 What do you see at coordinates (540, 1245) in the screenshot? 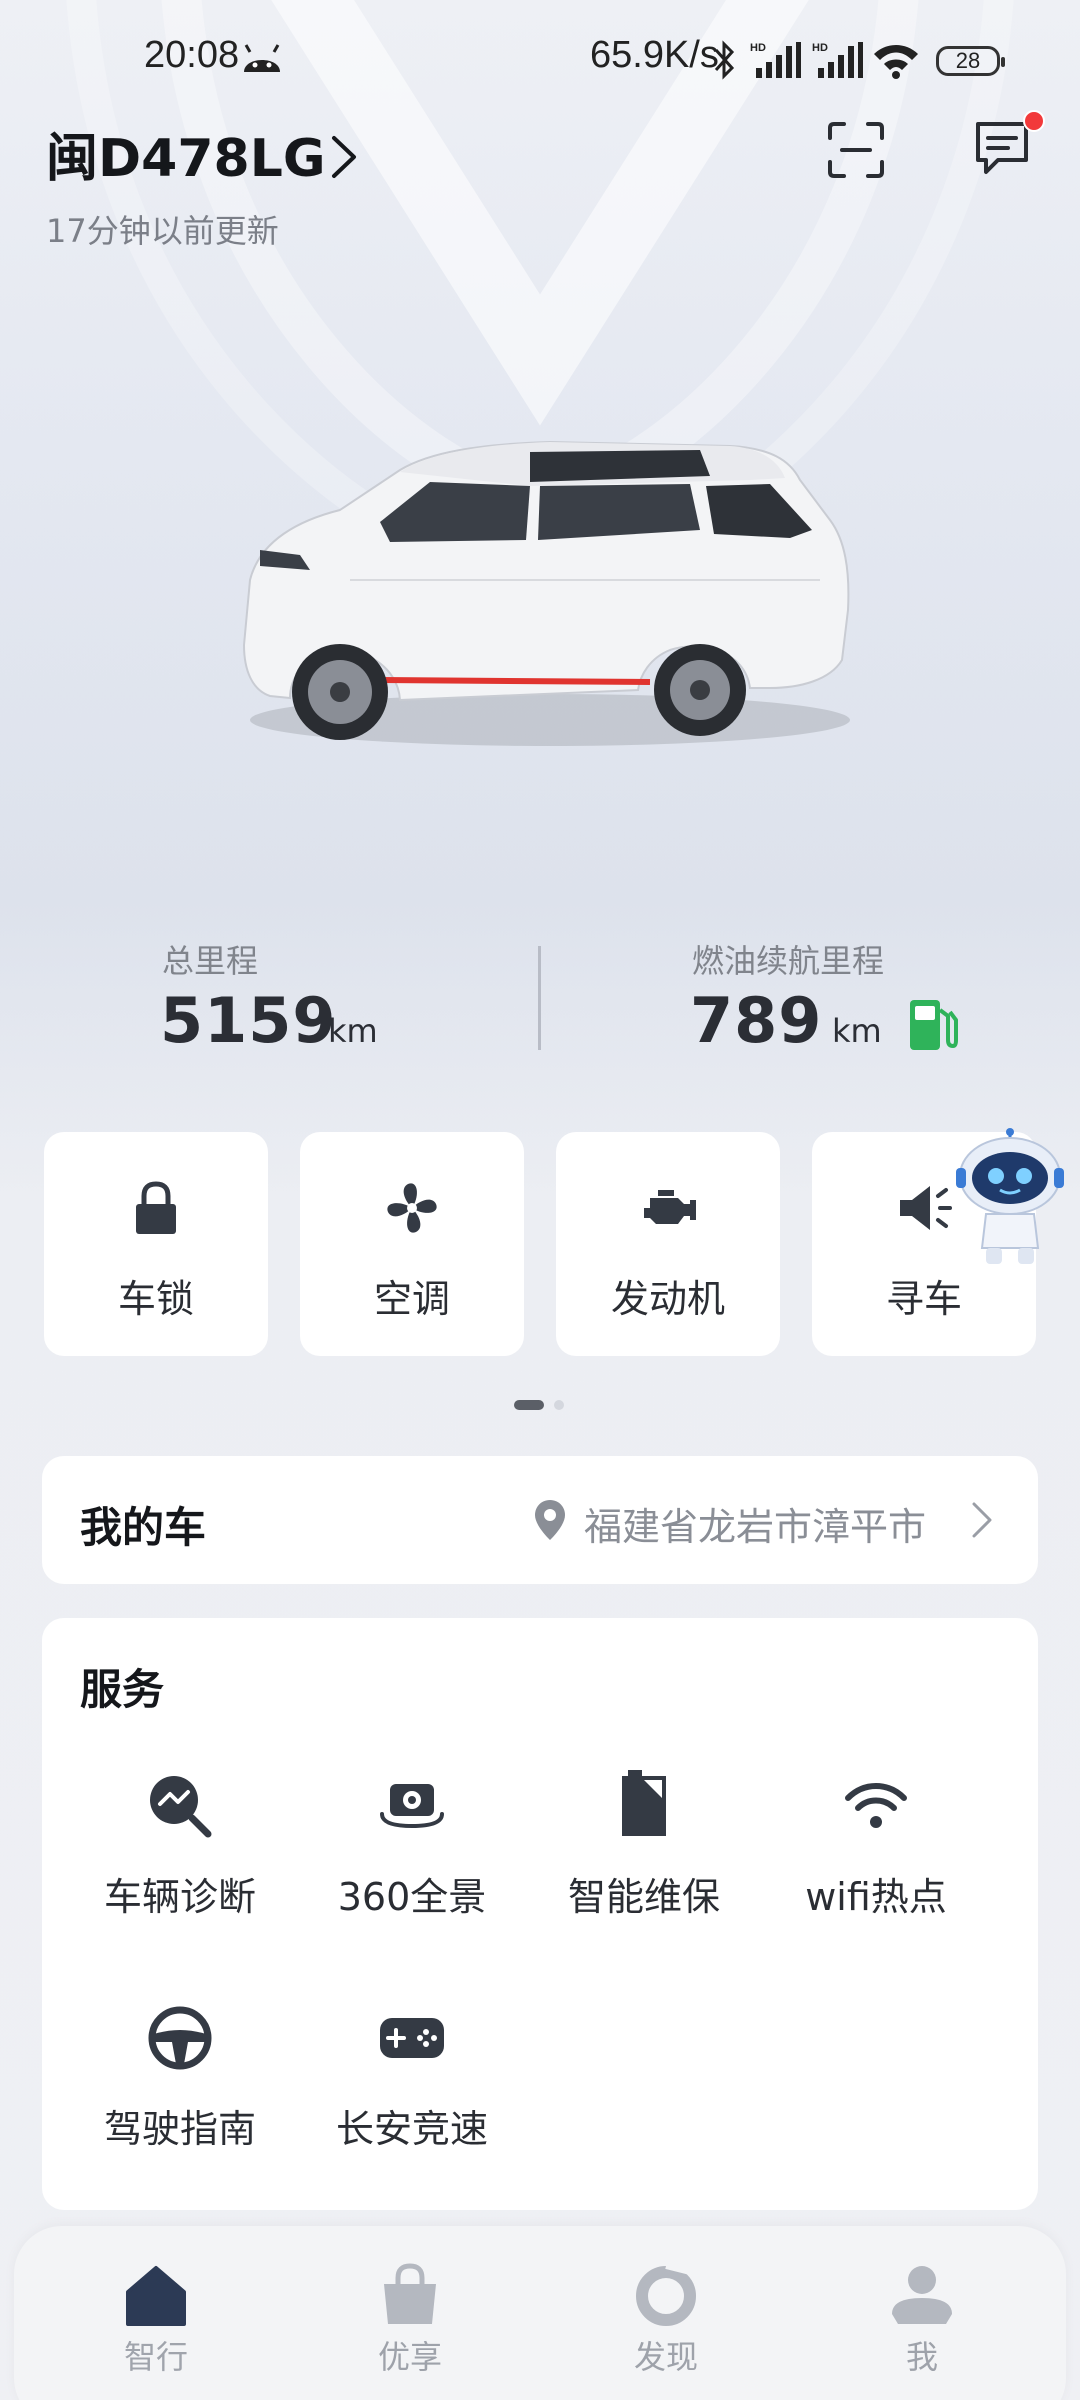
I see `quick-controls: 车锁 空调 发动机 寻车` at bounding box center [540, 1245].